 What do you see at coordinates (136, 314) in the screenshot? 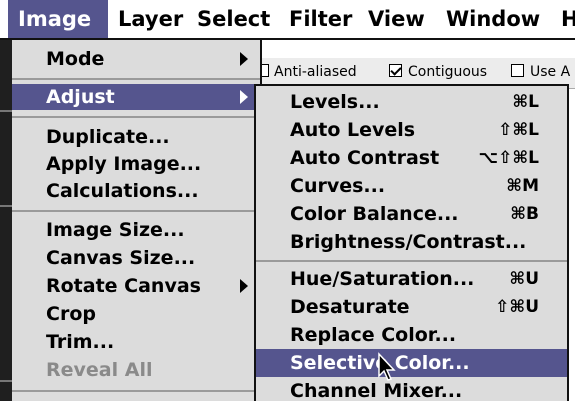
I see `menu-item-crop: Crop` at bounding box center [136, 314].